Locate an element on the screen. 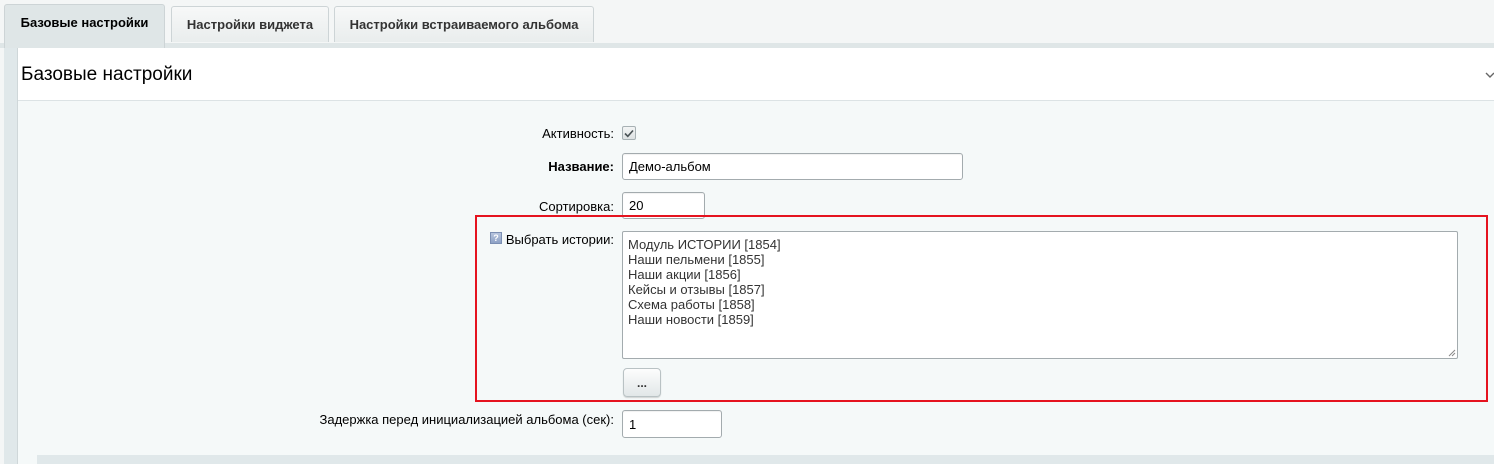  tab-label: Настройки виджета is located at coordinates (250, 24).